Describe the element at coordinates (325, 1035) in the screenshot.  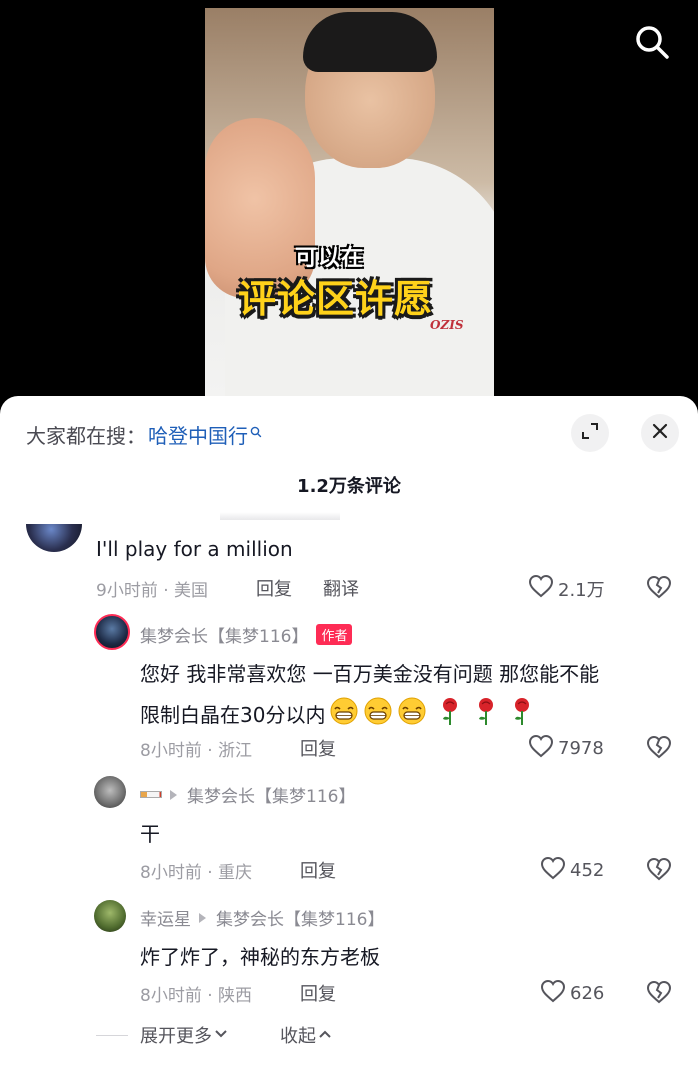
I see `chevron-up-icon` at that location.